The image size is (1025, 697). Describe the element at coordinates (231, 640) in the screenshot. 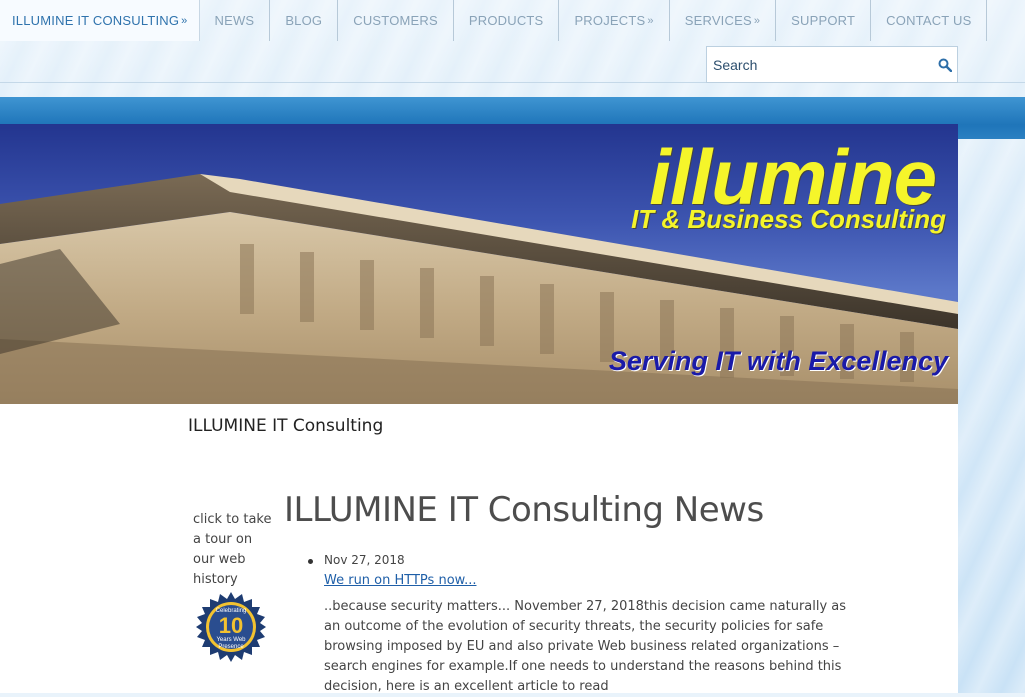

I see `badge-line2: Years Web` at that location.